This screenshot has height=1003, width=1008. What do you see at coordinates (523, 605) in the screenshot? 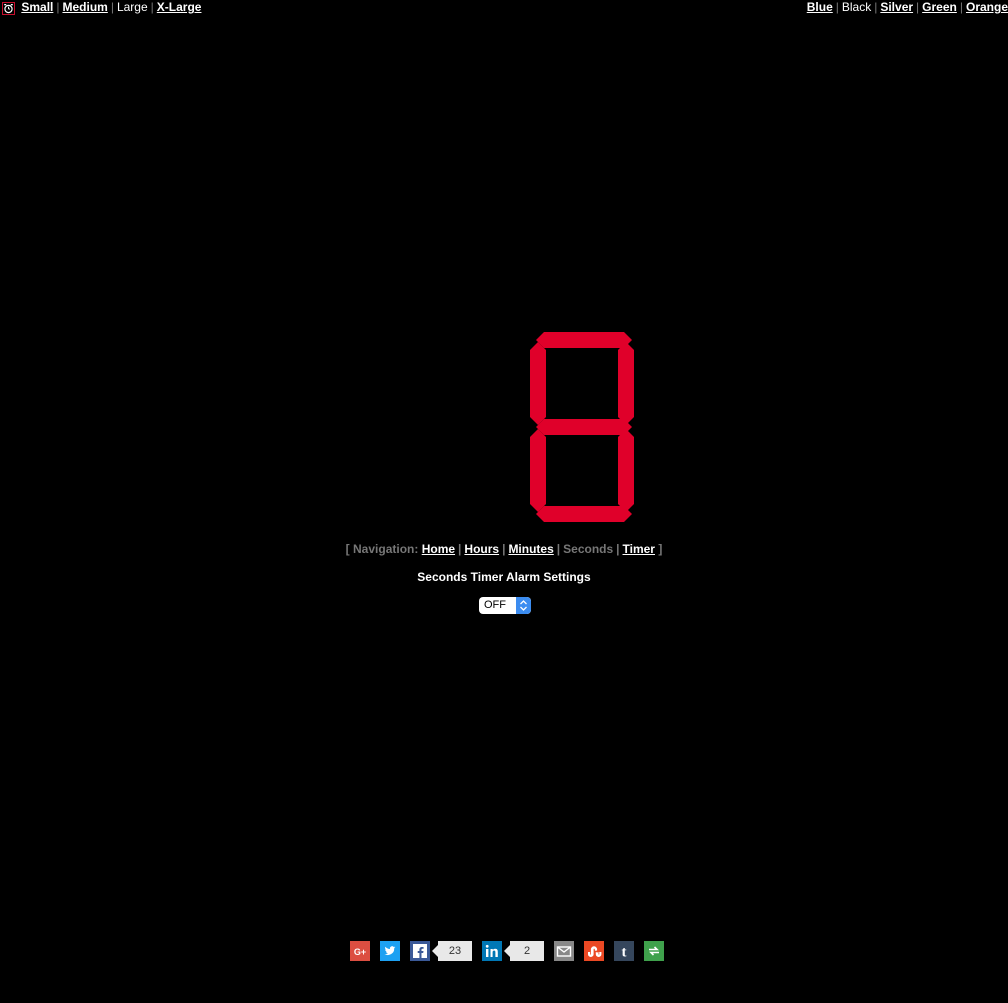
I see `updown-arrows-icon` at bounding box center [523, 605].